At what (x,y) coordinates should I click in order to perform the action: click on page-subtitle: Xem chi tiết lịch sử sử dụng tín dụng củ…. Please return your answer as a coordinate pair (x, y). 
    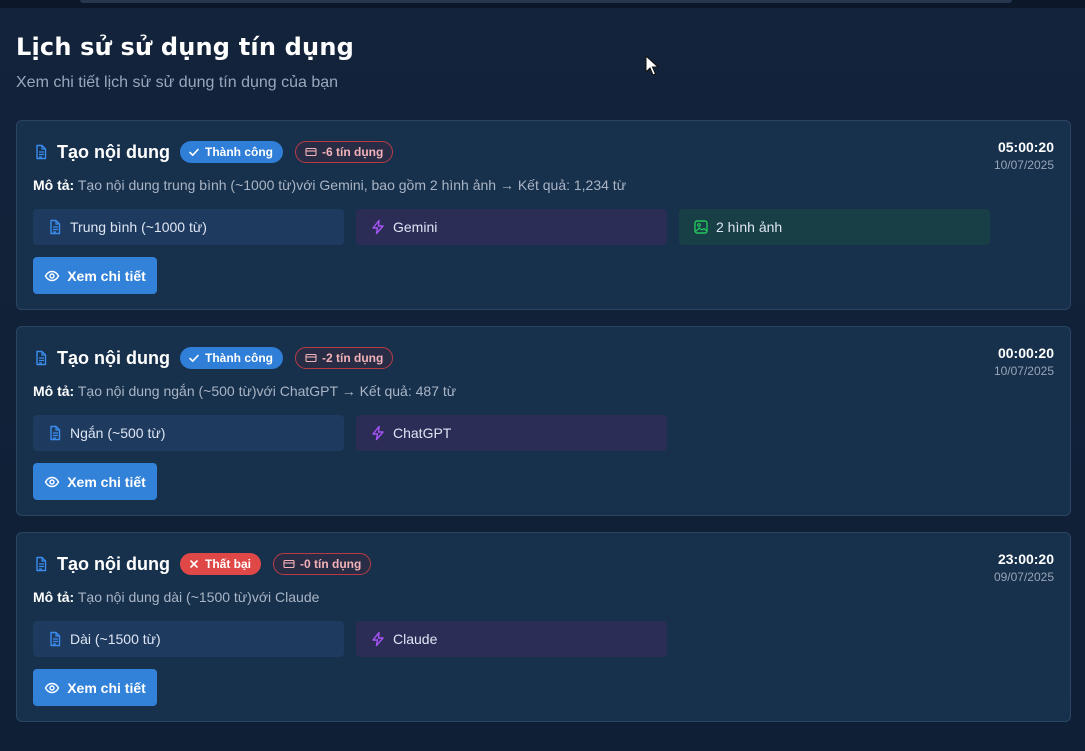
    Looking at the image, I should click on (177, 82).